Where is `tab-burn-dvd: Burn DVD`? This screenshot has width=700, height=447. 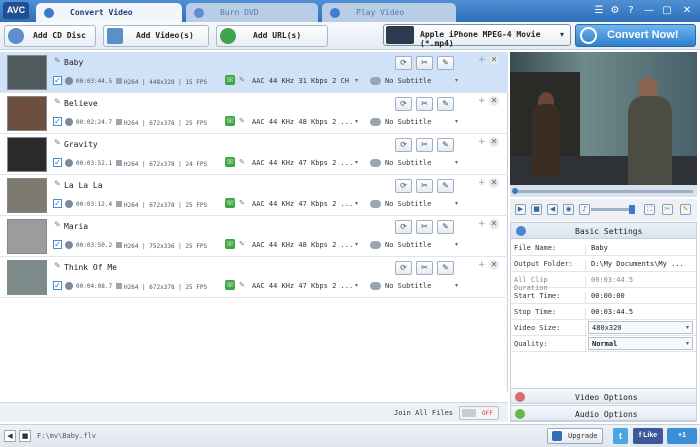
tab-burn-dvd: Burn DVD is located at coordinates (252, 12).